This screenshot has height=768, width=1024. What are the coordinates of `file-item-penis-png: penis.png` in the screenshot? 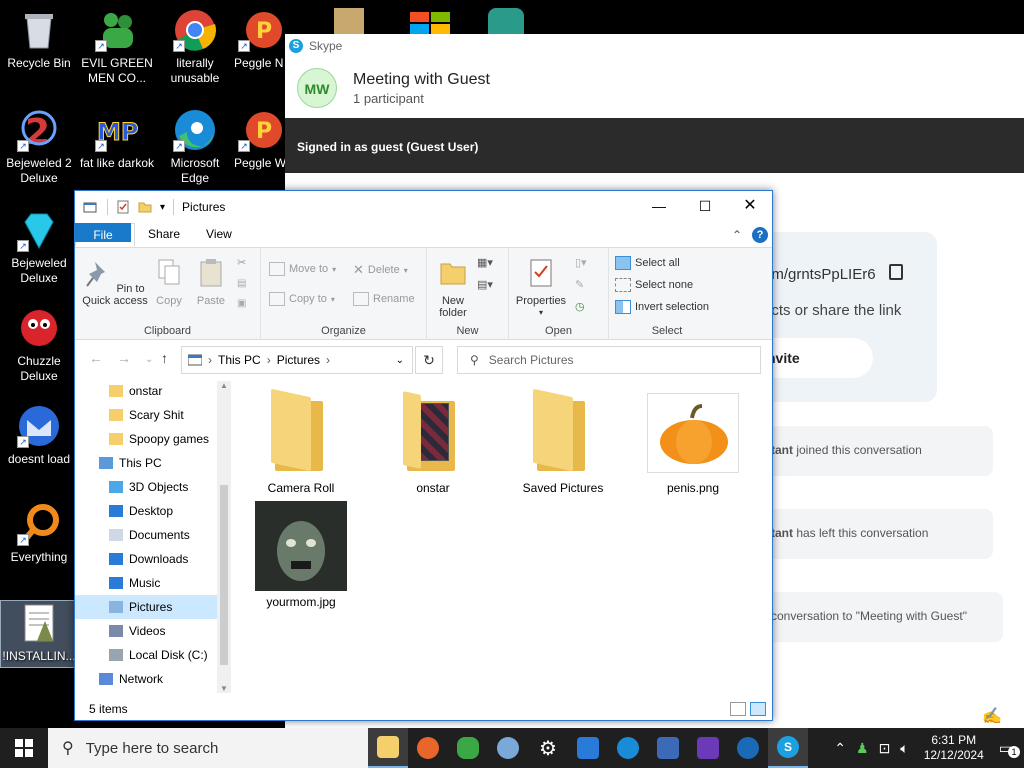 It's located at (693, 441).